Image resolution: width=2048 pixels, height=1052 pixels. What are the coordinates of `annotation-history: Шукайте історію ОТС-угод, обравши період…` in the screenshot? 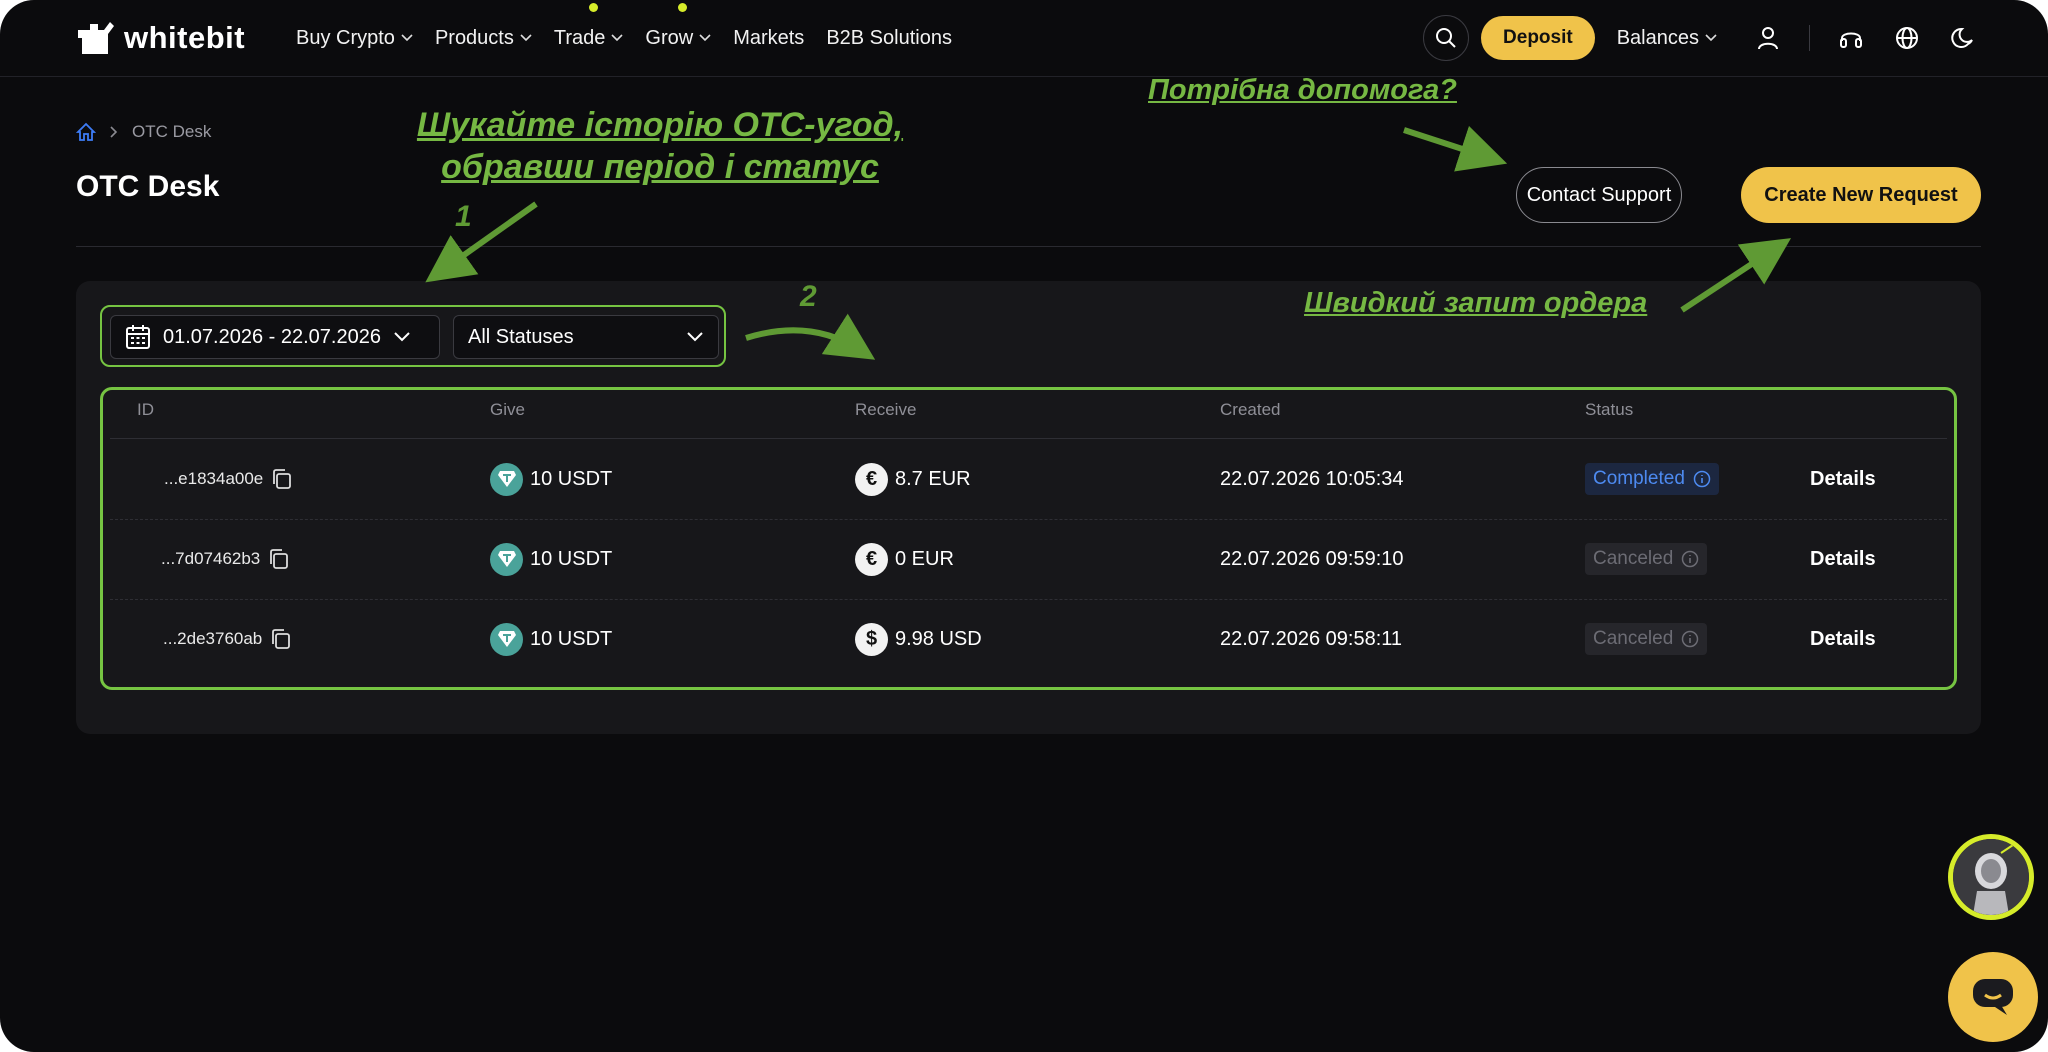 It's located at (660, 146).